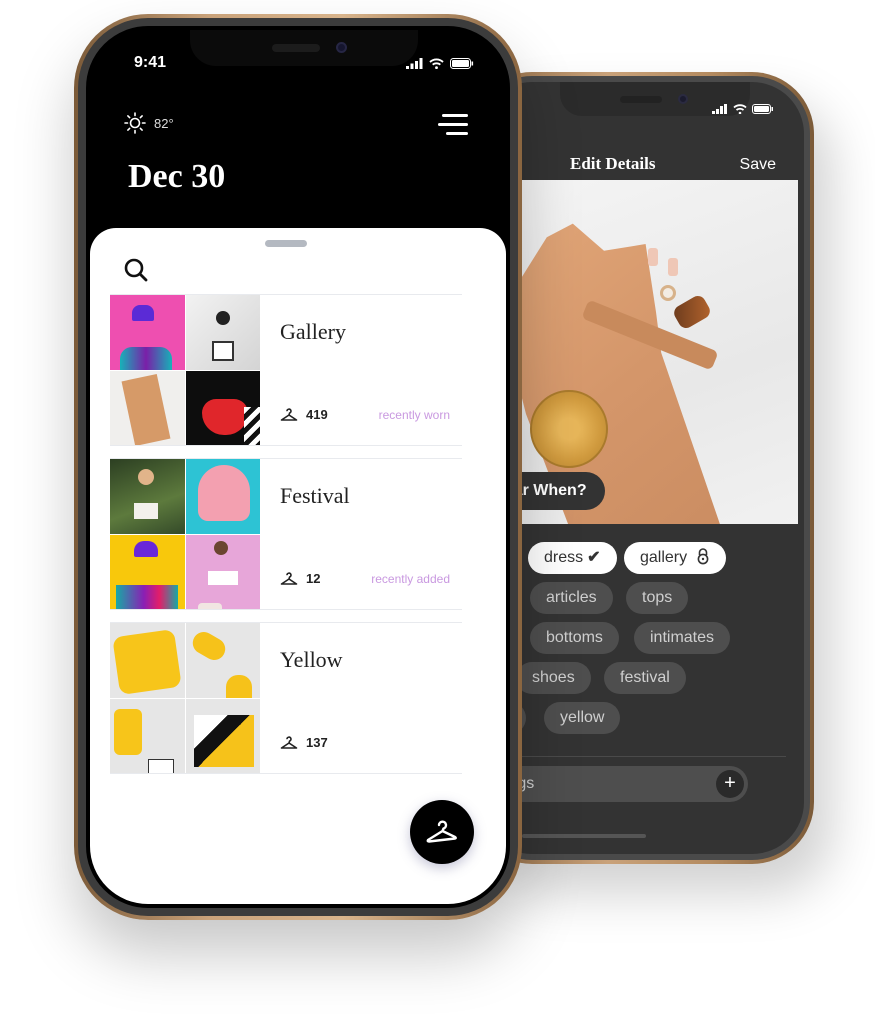 The width and height of the screenshot is (875, 1024). What do you see at coordinates (758, 165) in the screenshot?
I see `save-button: Save` at bounding box center [758, 165].